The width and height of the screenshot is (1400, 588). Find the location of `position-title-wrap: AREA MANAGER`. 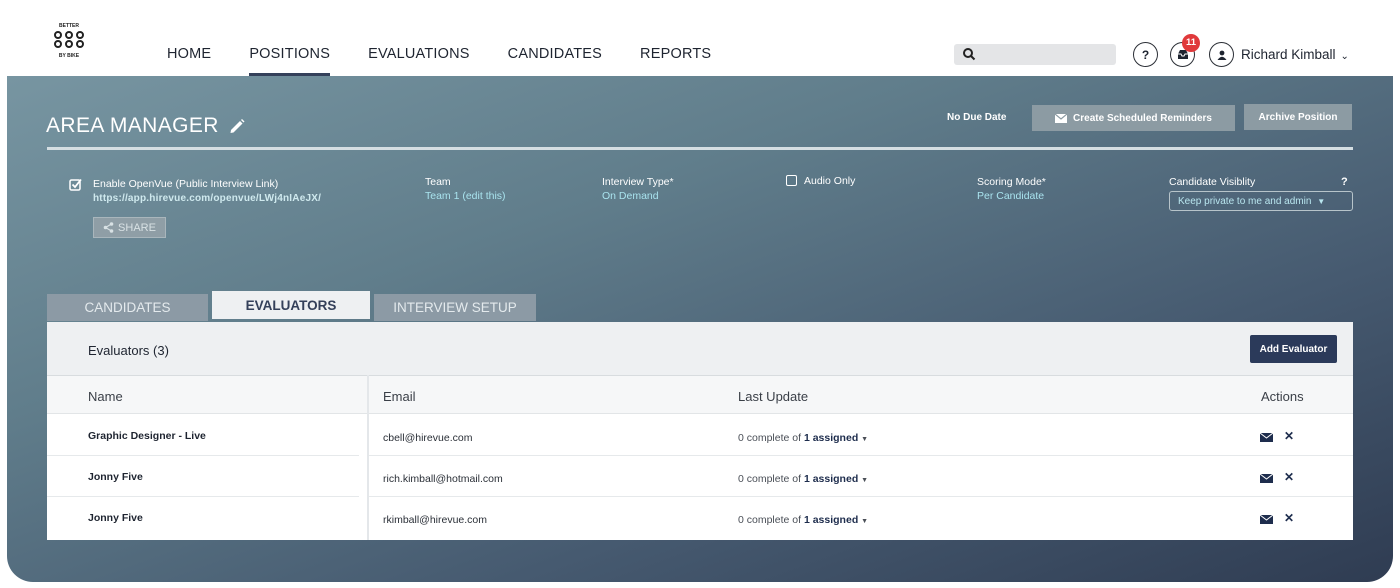

position-title-wrap: AREA MANAGER is located at coordinates (146, 126).